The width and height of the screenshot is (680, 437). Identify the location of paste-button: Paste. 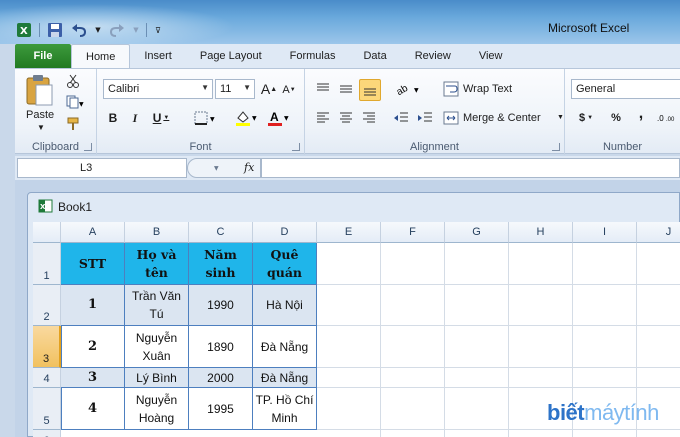
(40, 115).